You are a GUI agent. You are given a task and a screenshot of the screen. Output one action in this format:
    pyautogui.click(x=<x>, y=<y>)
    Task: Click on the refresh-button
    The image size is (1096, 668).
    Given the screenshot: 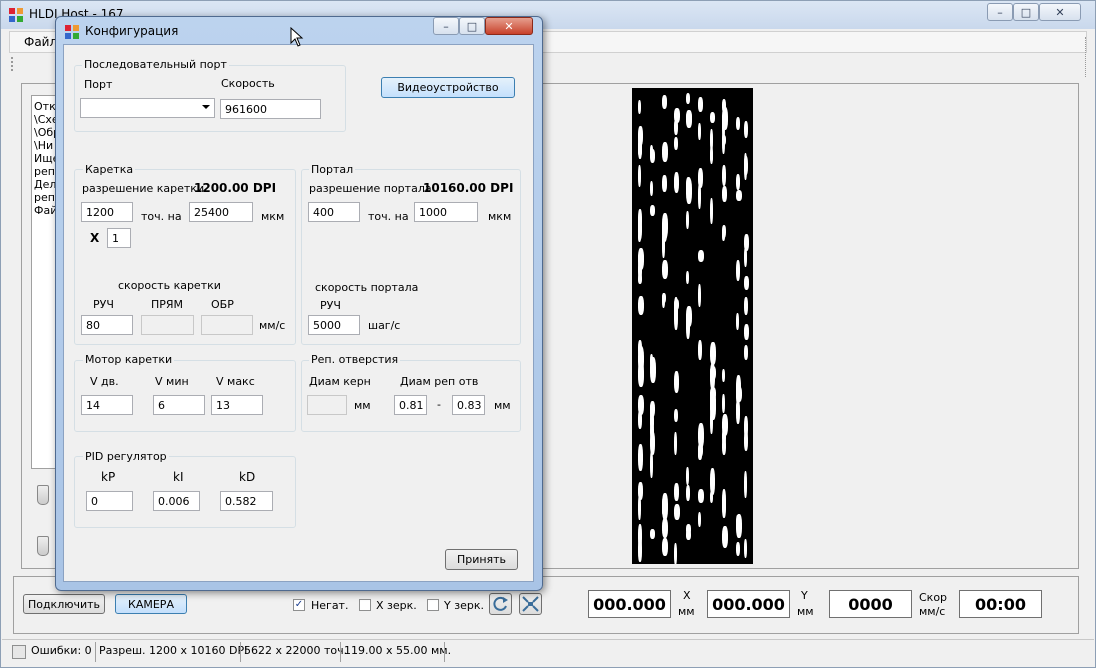 What is the action you would take?
    pyautogui.click(x=500, y=604)
    